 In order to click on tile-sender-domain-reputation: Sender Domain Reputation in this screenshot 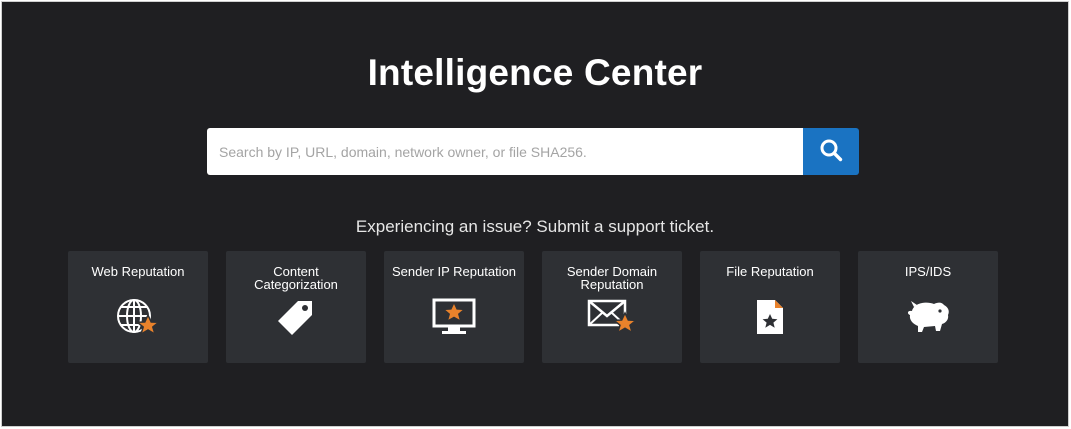, I will do `click(612, 307)`.